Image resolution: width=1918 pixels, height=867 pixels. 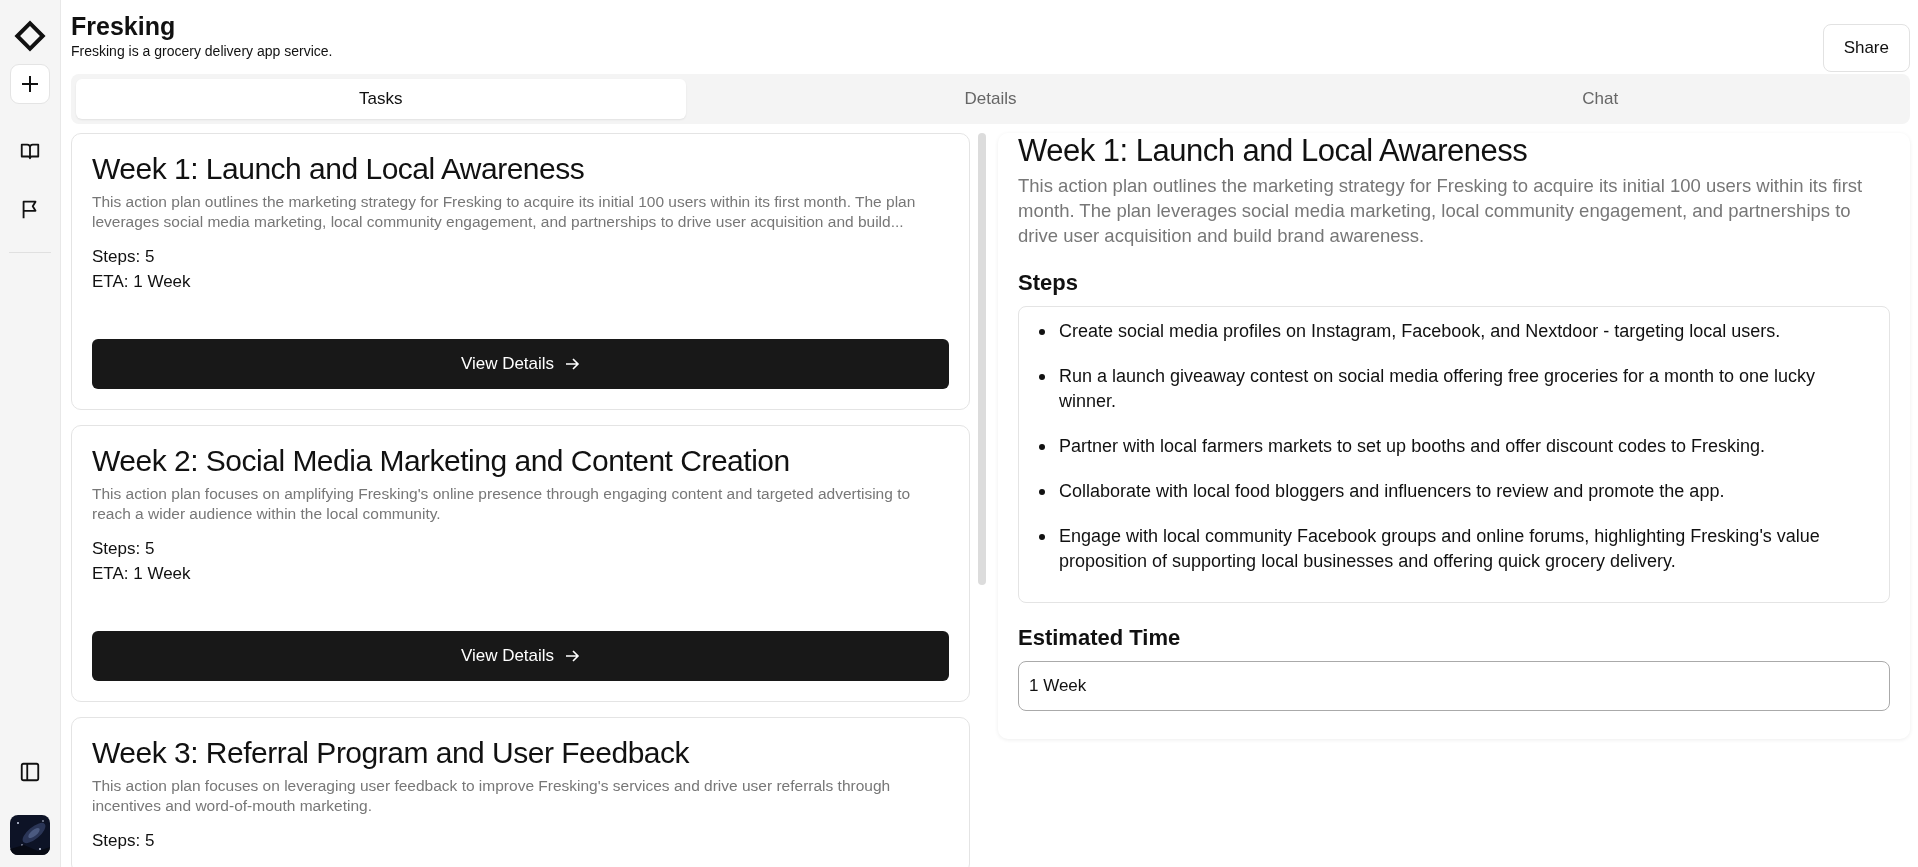 I want to click on detail-description: This action plan outlines the marketing strategy for Fresking to acquire its initial 100 users within its first month. The plan leverages social media marketing, local community engagement, and partnerships to drive user acquisition and build brand awareness., so click(x=1441, y=211).